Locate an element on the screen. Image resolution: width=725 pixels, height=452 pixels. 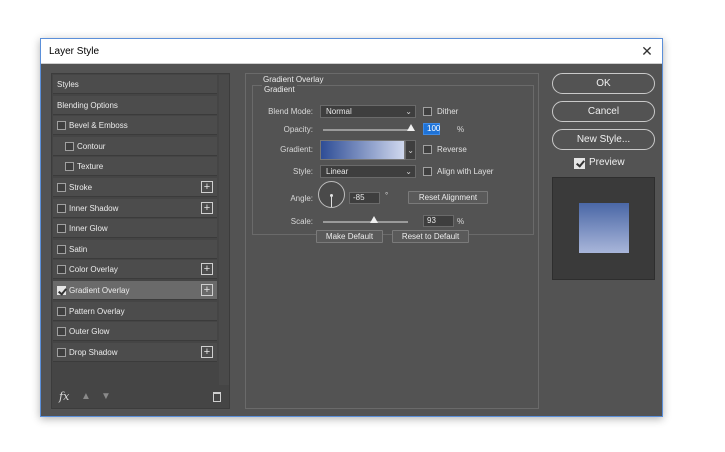
gradient-dropdown: ⌄ is located at coordinates (410, 150).